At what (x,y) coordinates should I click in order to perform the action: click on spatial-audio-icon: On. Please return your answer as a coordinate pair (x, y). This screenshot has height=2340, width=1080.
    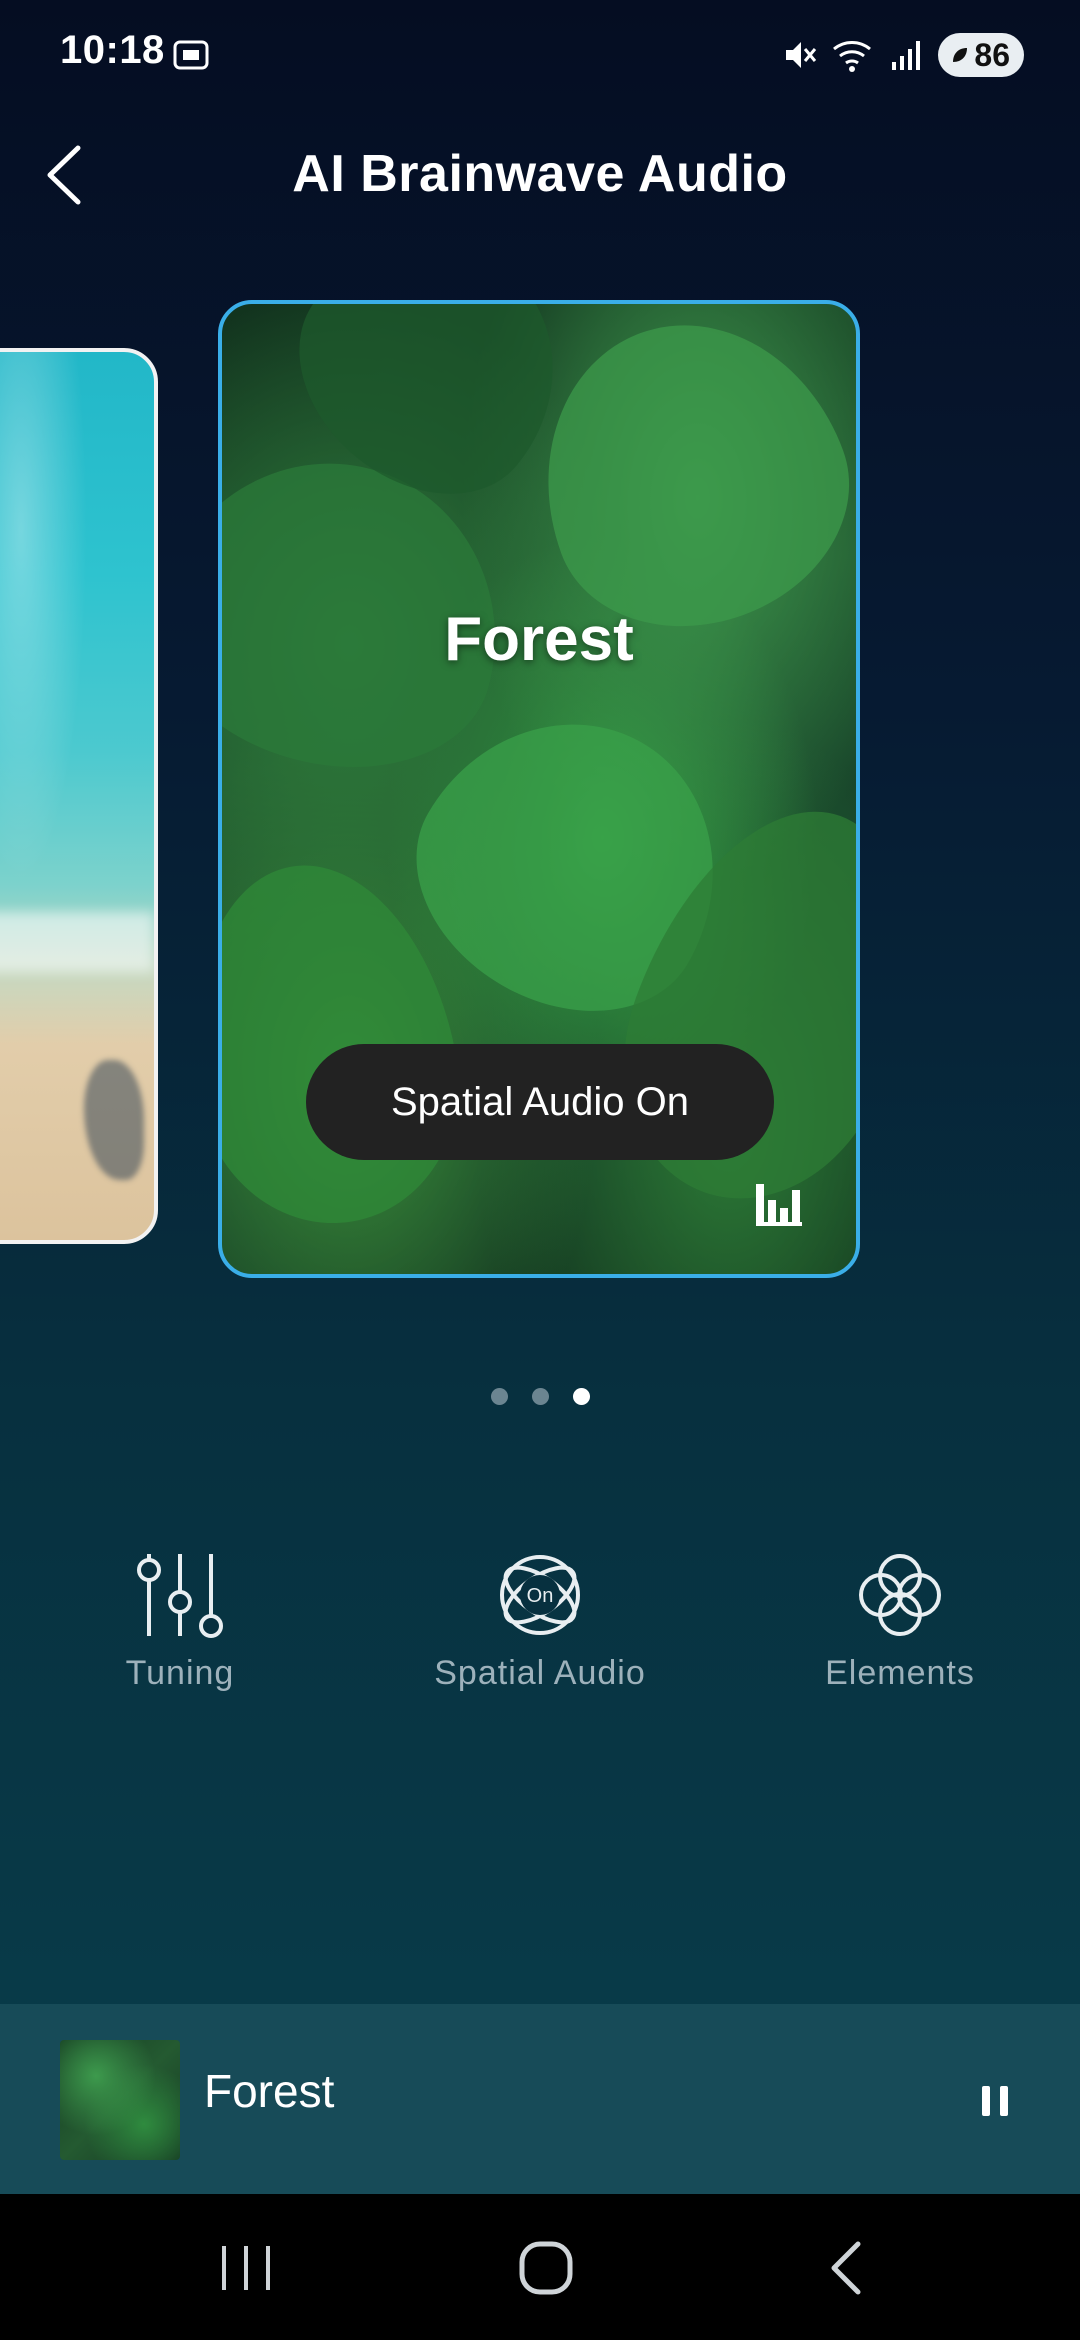
    Looking at the image, I should click on (540, 1595).